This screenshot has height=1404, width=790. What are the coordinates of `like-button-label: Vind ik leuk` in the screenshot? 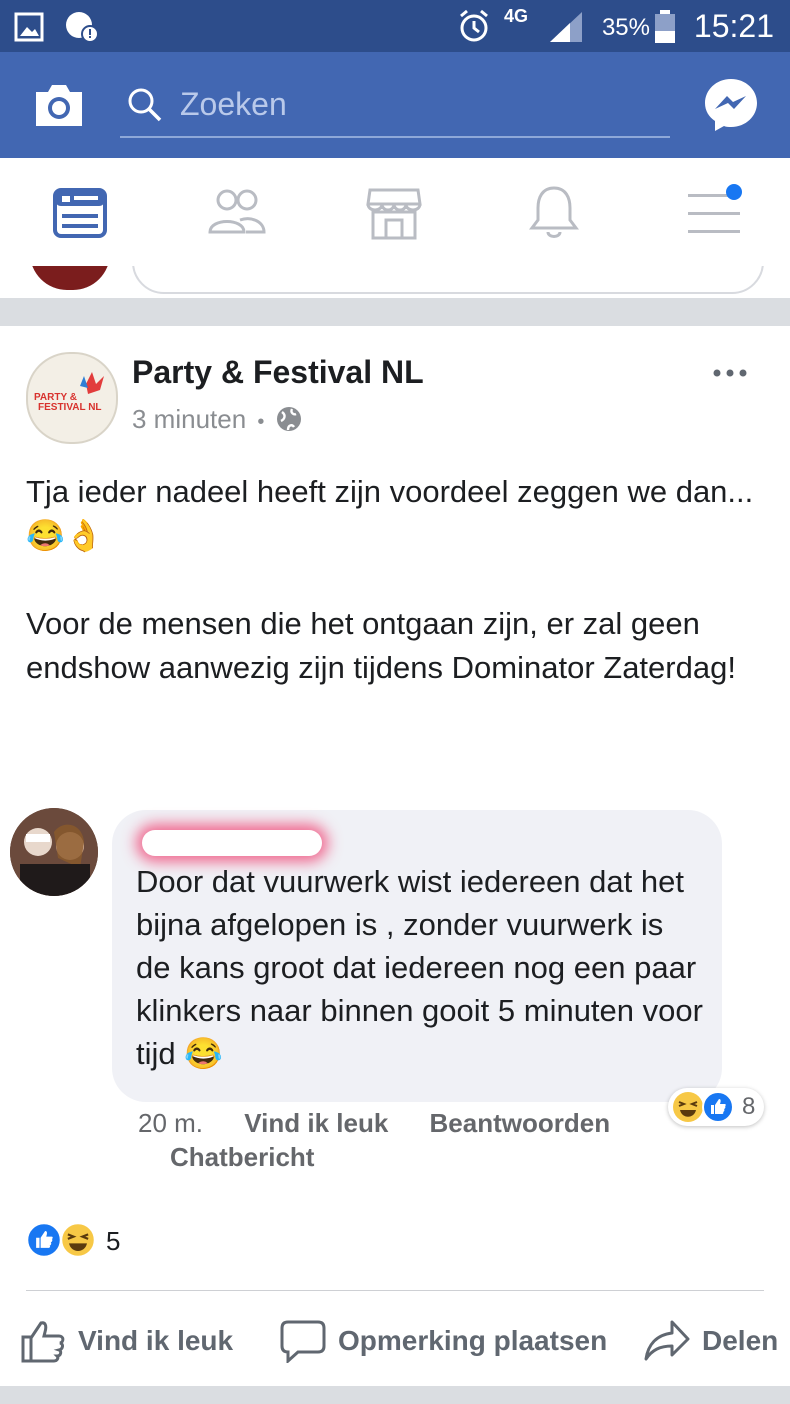 It's located at (156, 1340).